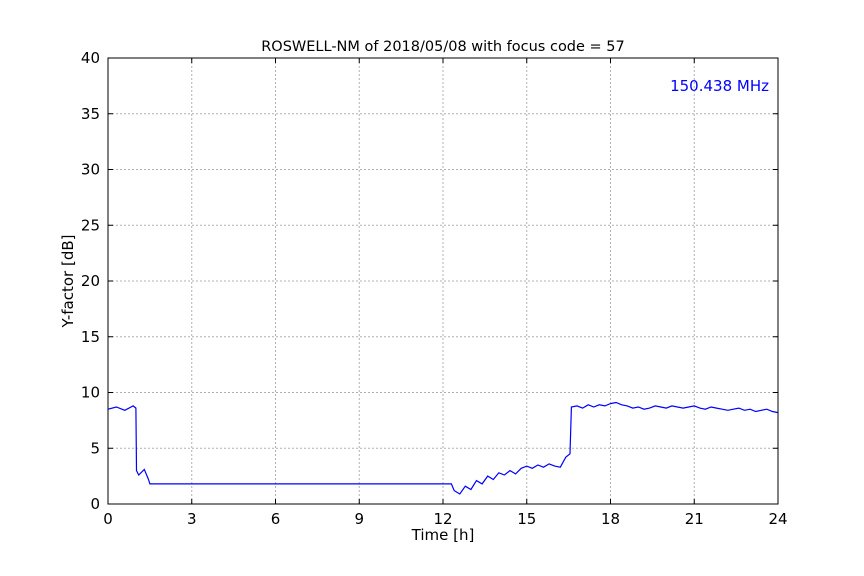 This screenshot has width=864, height=576. I want to click on y-tick-label: 30, so click(90, 170).